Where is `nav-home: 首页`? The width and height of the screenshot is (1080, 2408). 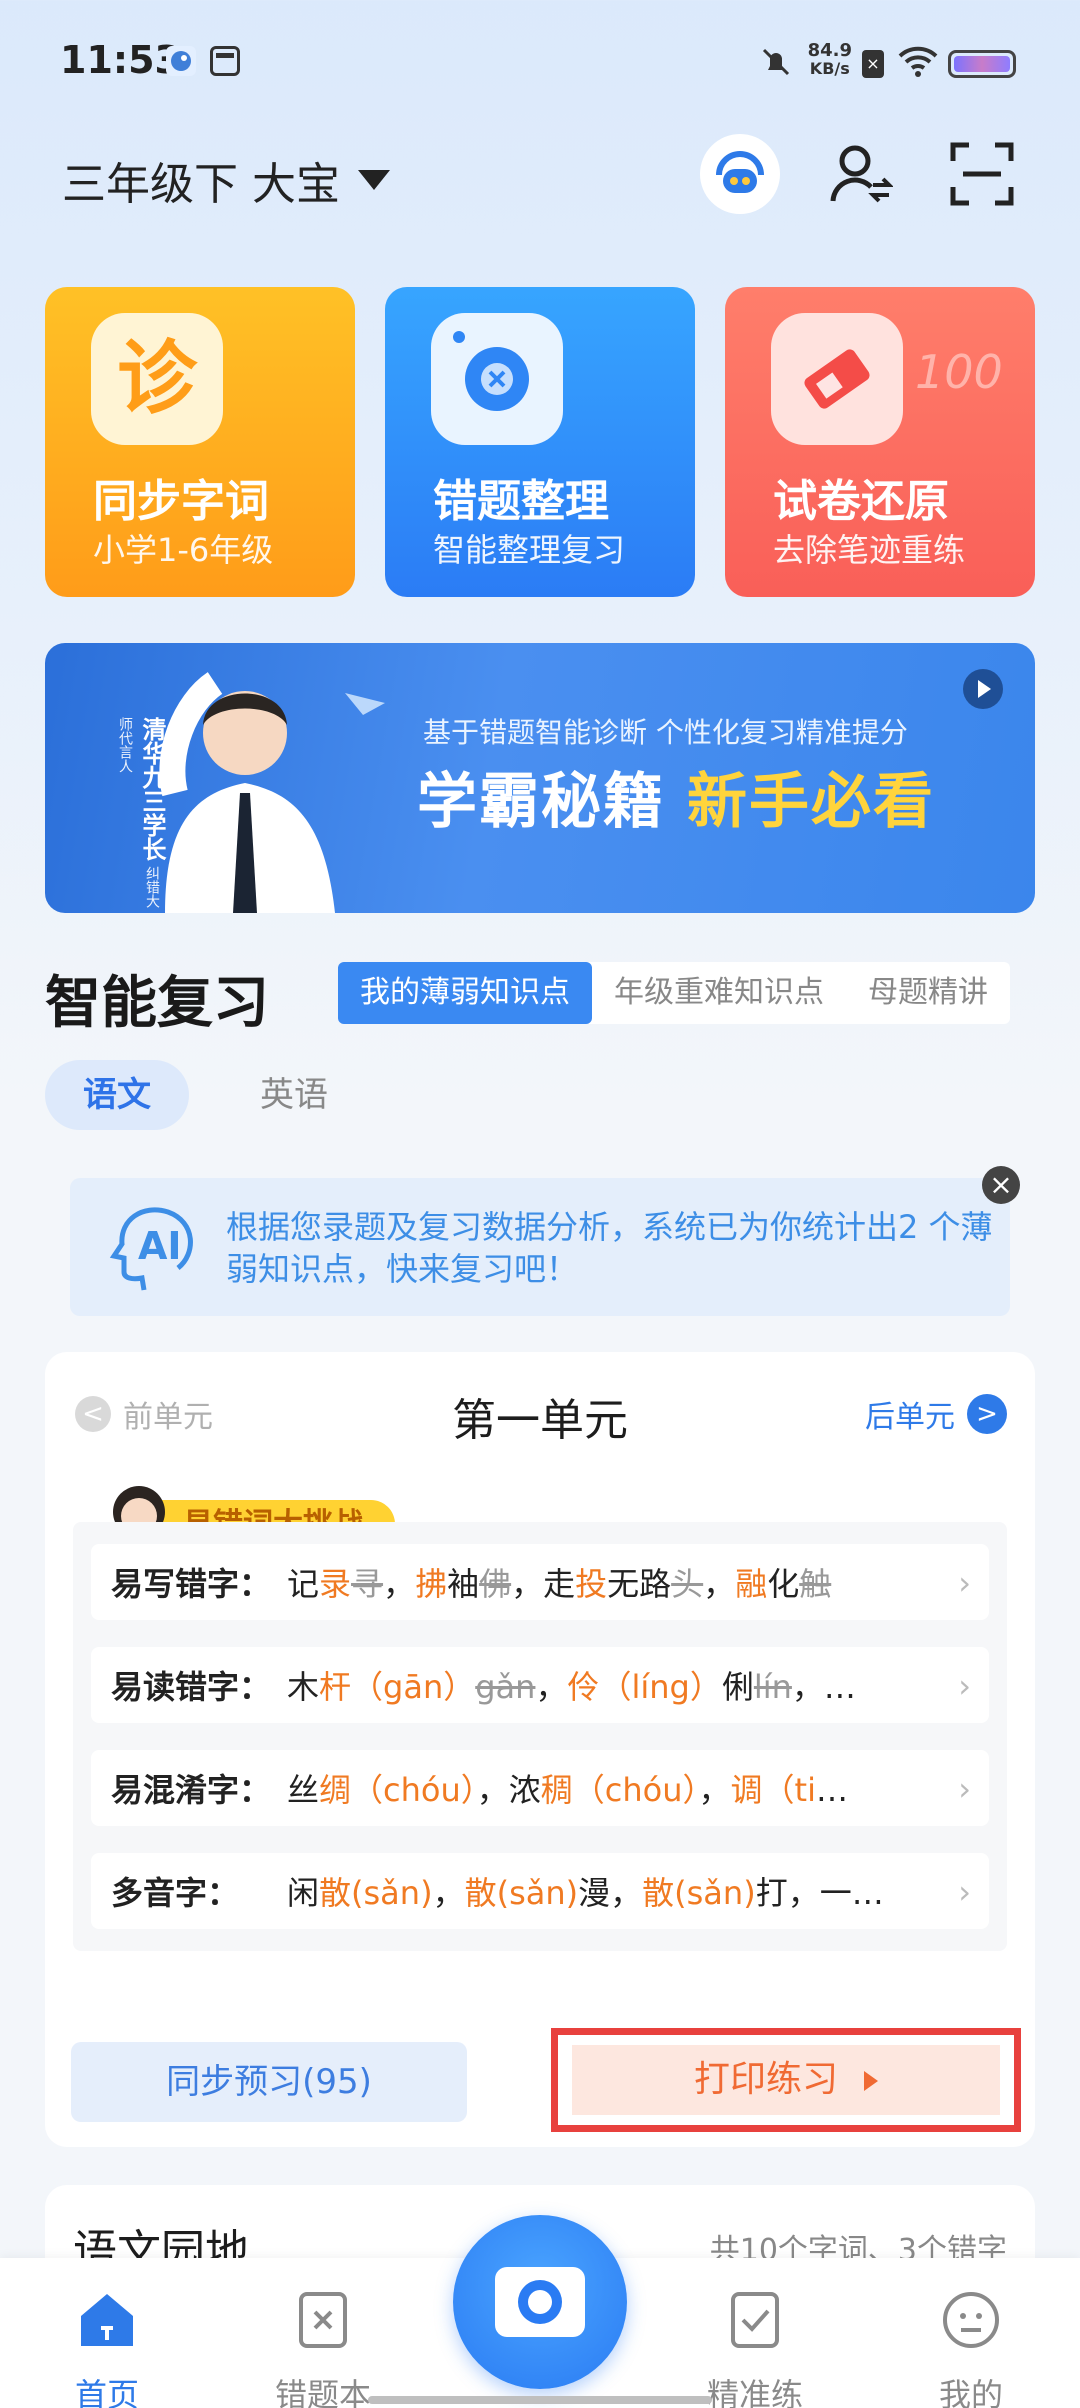 nav-home: 首页 is located at coordinates (107, 2348).